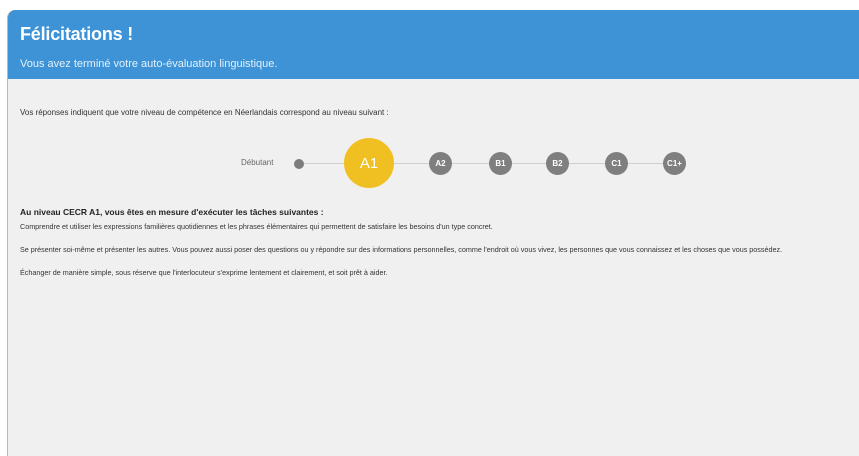  I want to click on level-c1-badge: C1, so click(616, 163).